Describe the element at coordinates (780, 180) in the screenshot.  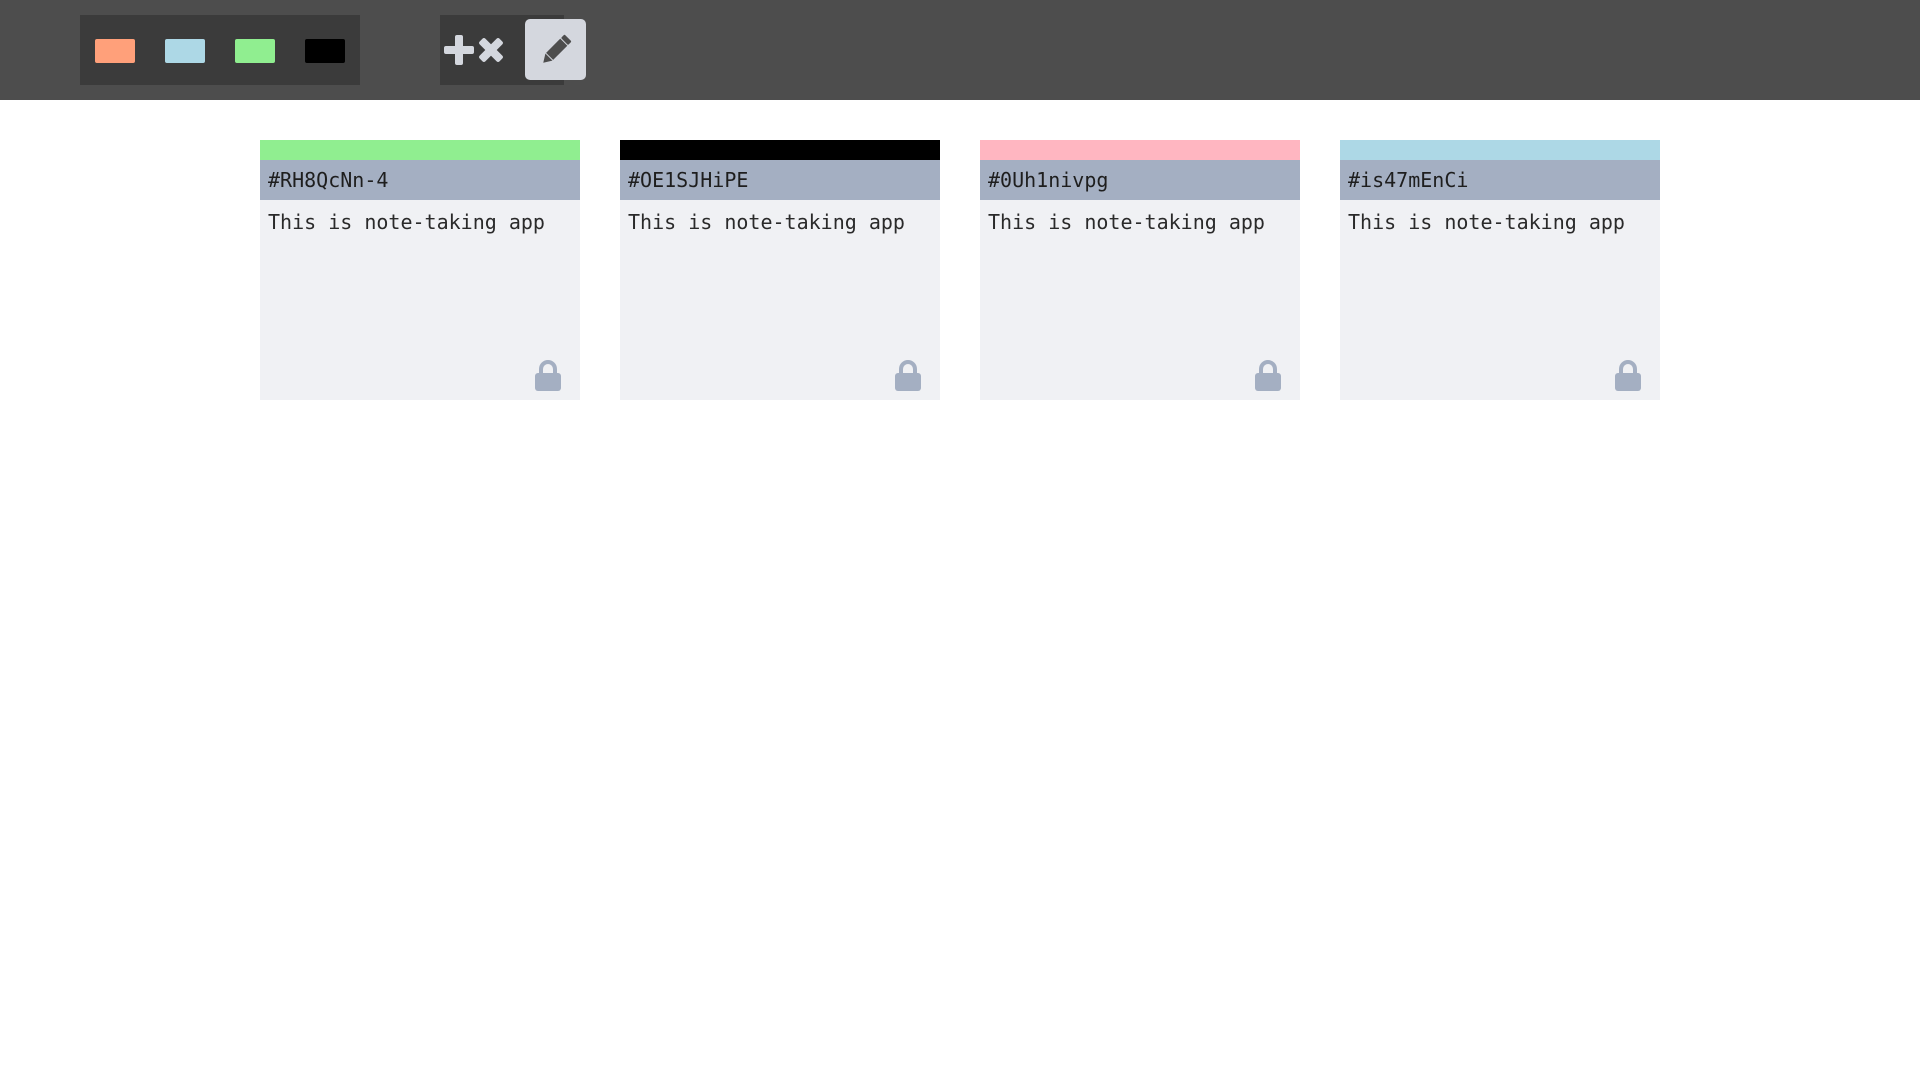
I see `note-id: #OE1SJHiPE` at that location.